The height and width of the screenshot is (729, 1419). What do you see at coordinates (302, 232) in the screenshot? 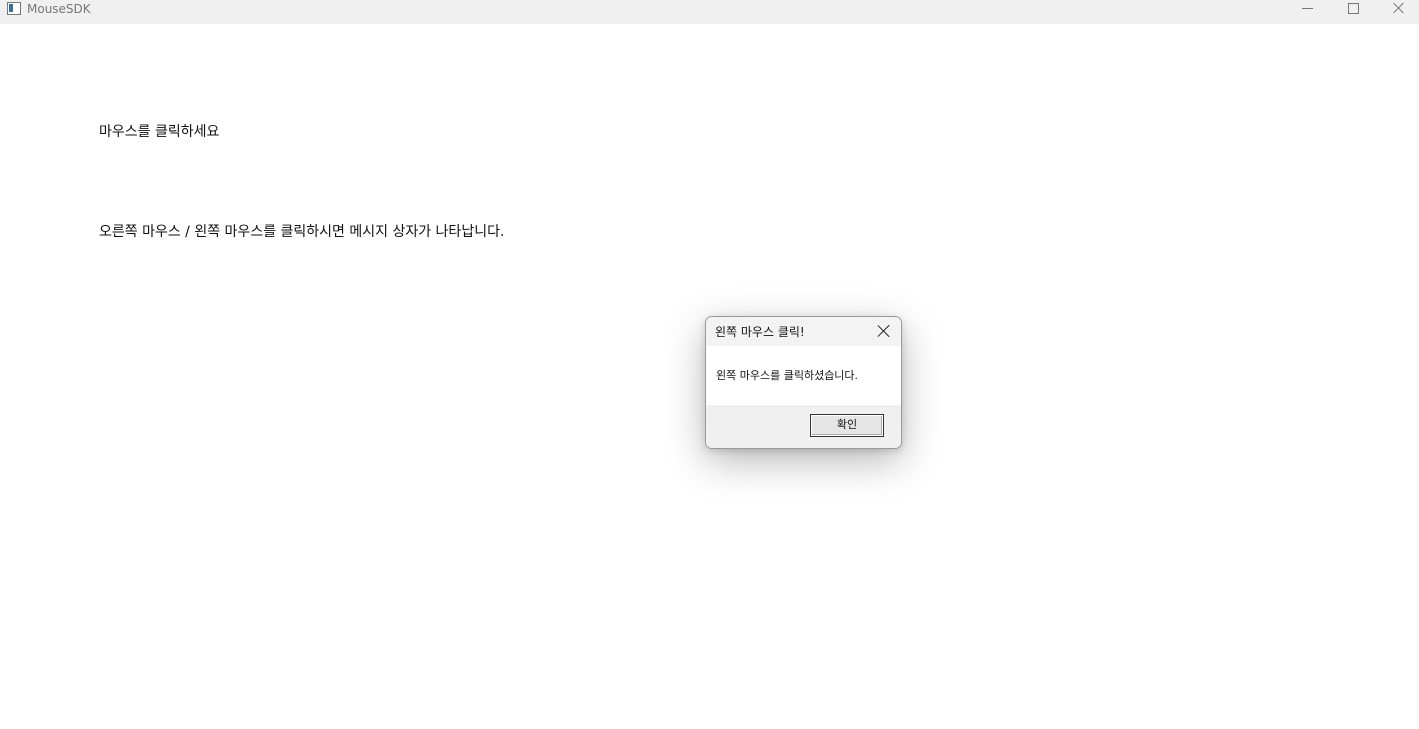
I see `description-label: 오른쪽 마우스 / 왼쪽 마우스를 클릭하시면 메시지 상자가 나타납니다.` at bounding box center [302, 232].